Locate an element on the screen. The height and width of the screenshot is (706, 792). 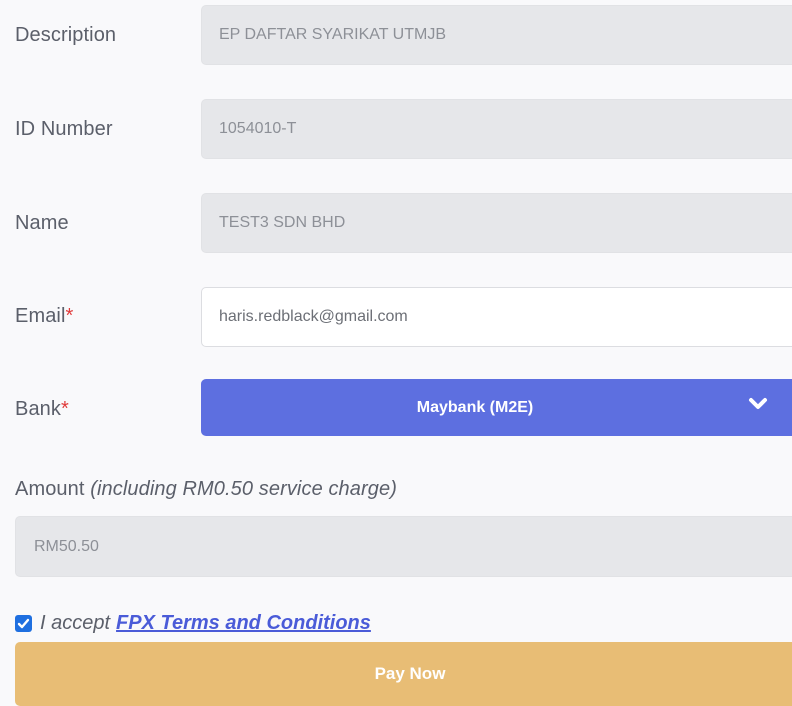
name-value: TEST3 SDN BHD is located at coordinates (282, 222).